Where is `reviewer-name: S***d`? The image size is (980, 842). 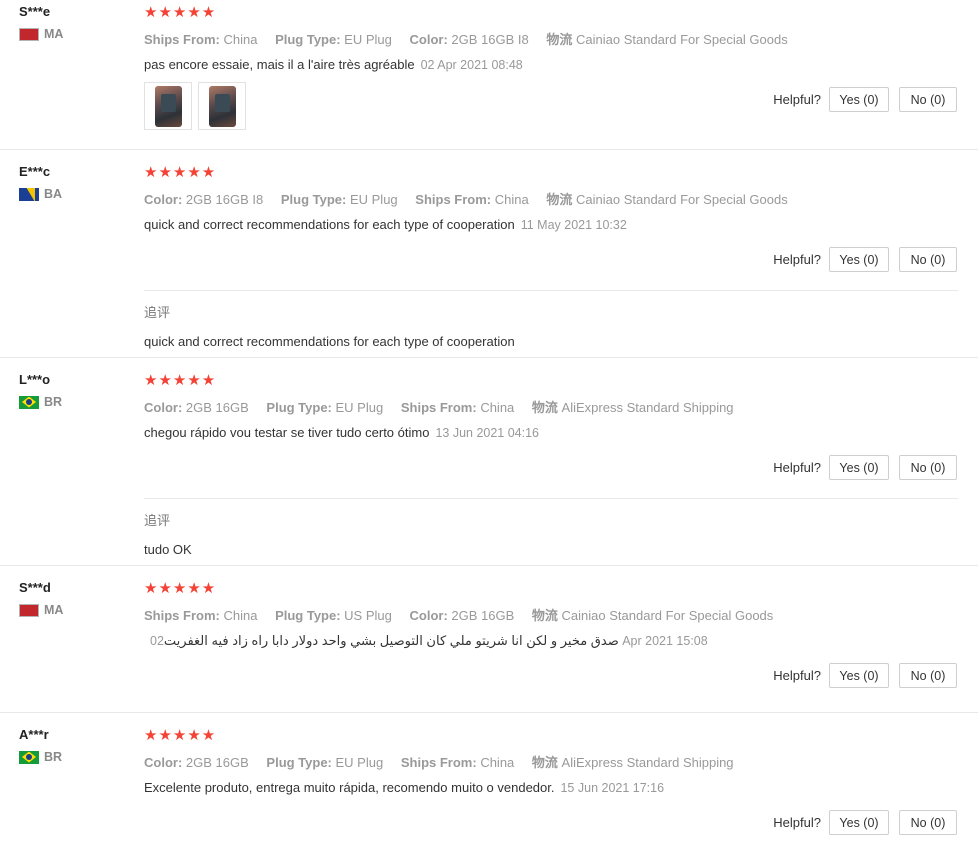 reviewer-name: S***d is located at coordinates (35, 587).